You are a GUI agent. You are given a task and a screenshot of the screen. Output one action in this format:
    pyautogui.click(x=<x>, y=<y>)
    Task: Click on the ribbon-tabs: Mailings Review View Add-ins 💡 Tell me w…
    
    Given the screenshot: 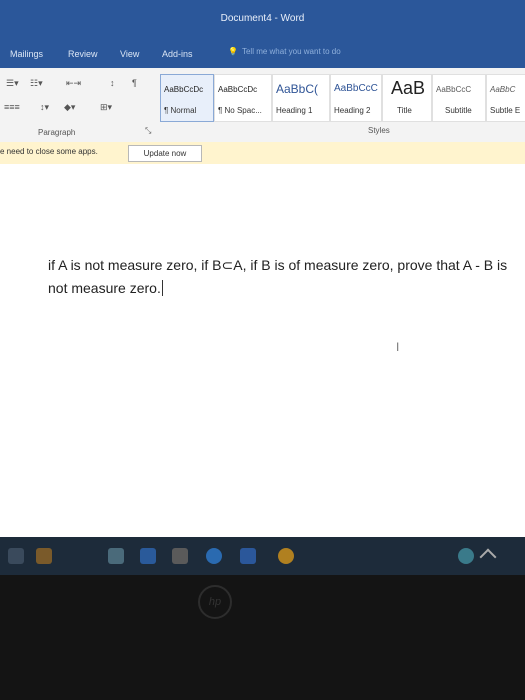 What is the action you would take?
    pyautogui.click(x=262, y=53)
    